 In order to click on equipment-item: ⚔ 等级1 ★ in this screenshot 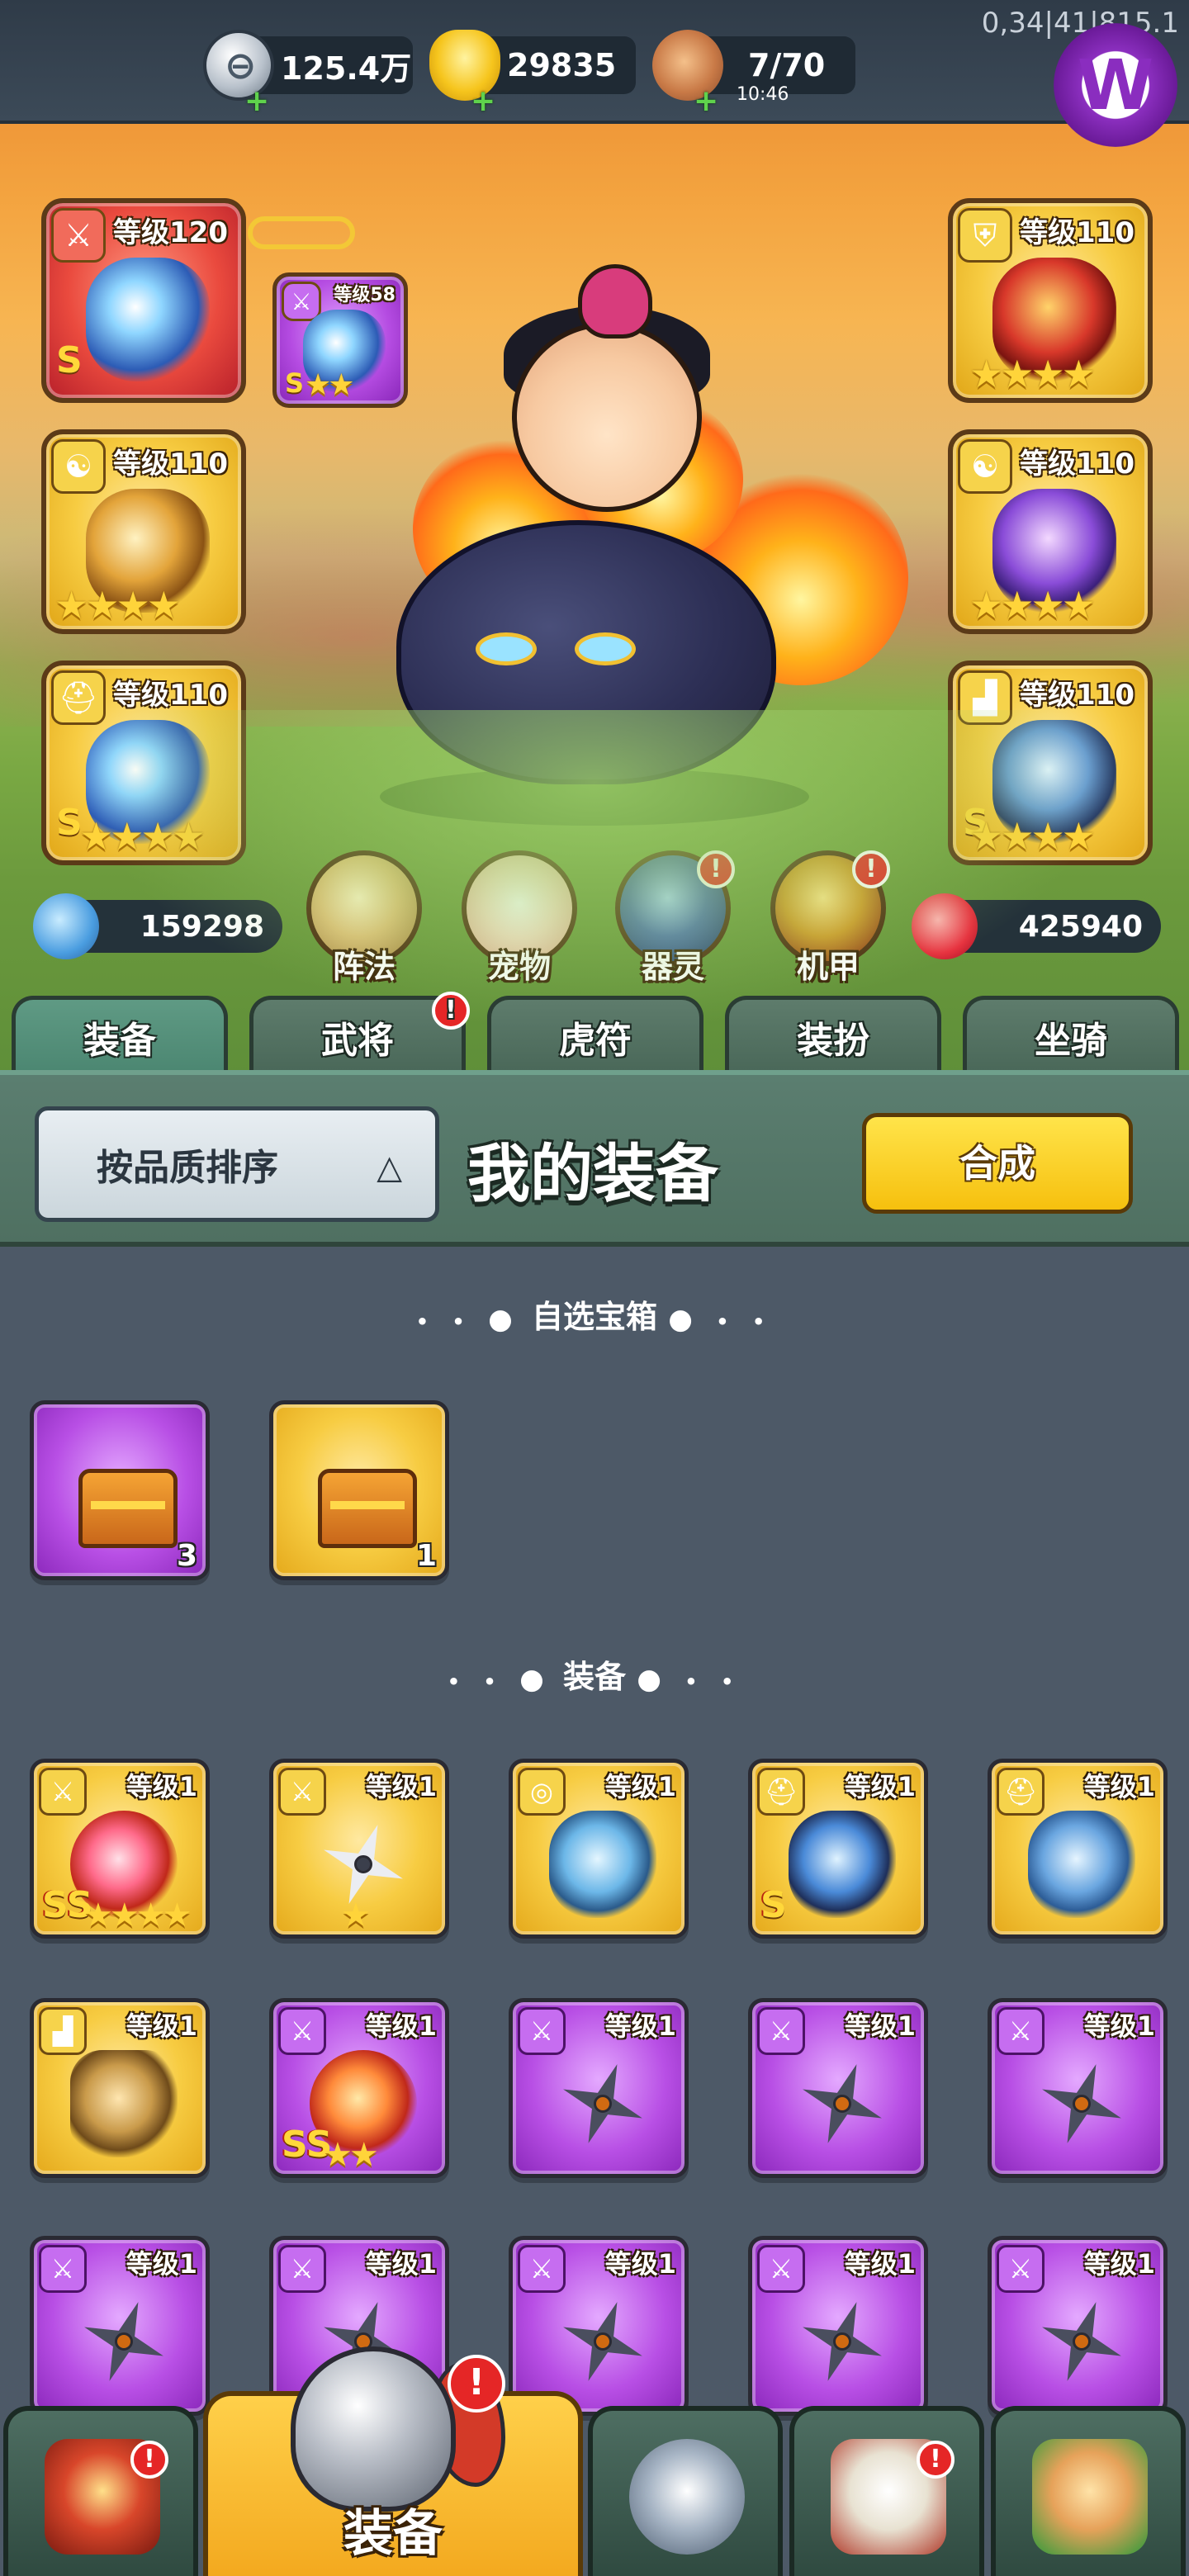, I will do `click(359, 1849)`.